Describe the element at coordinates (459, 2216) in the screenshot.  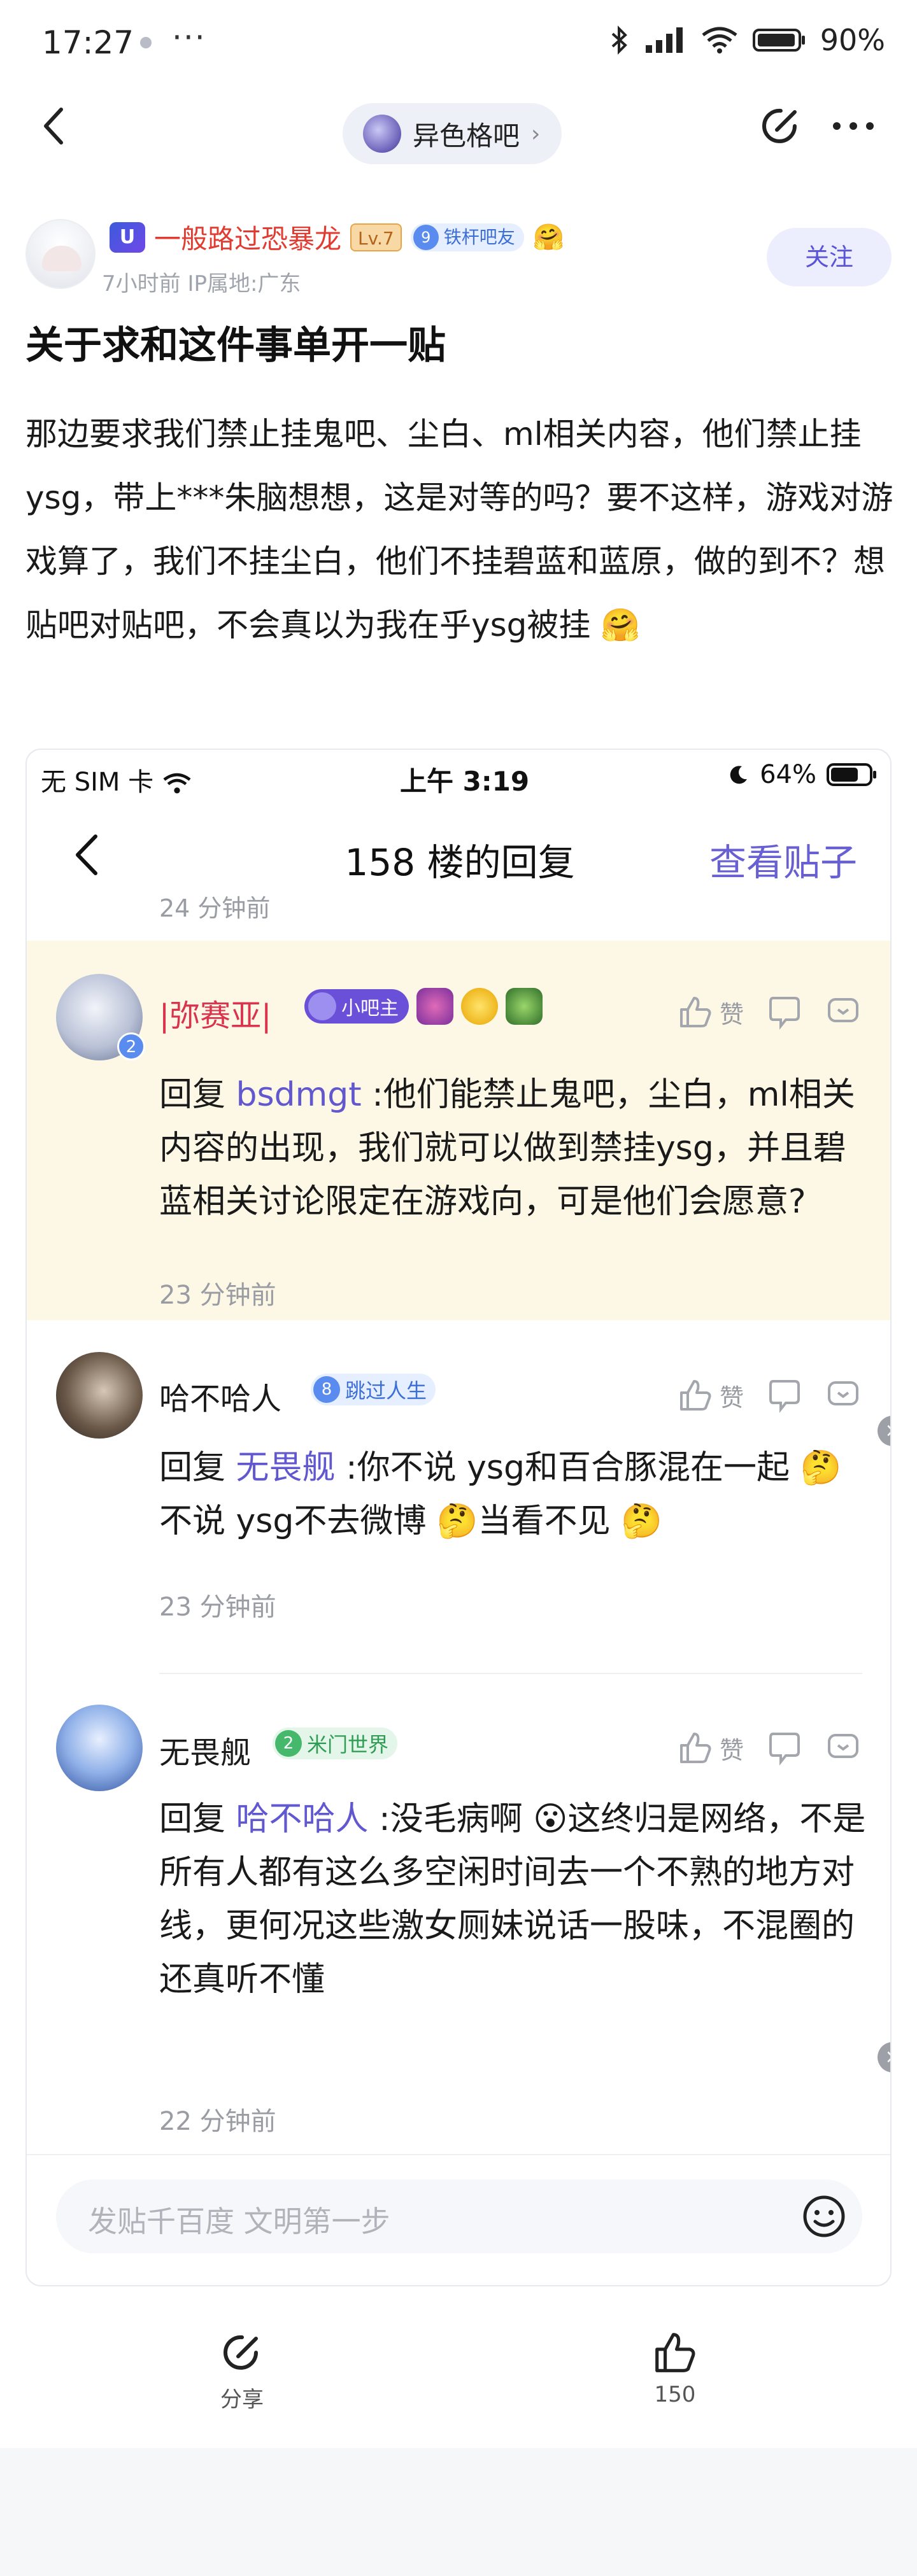
I see `reply-input: 发贴千百度 文明第一步` at that location.